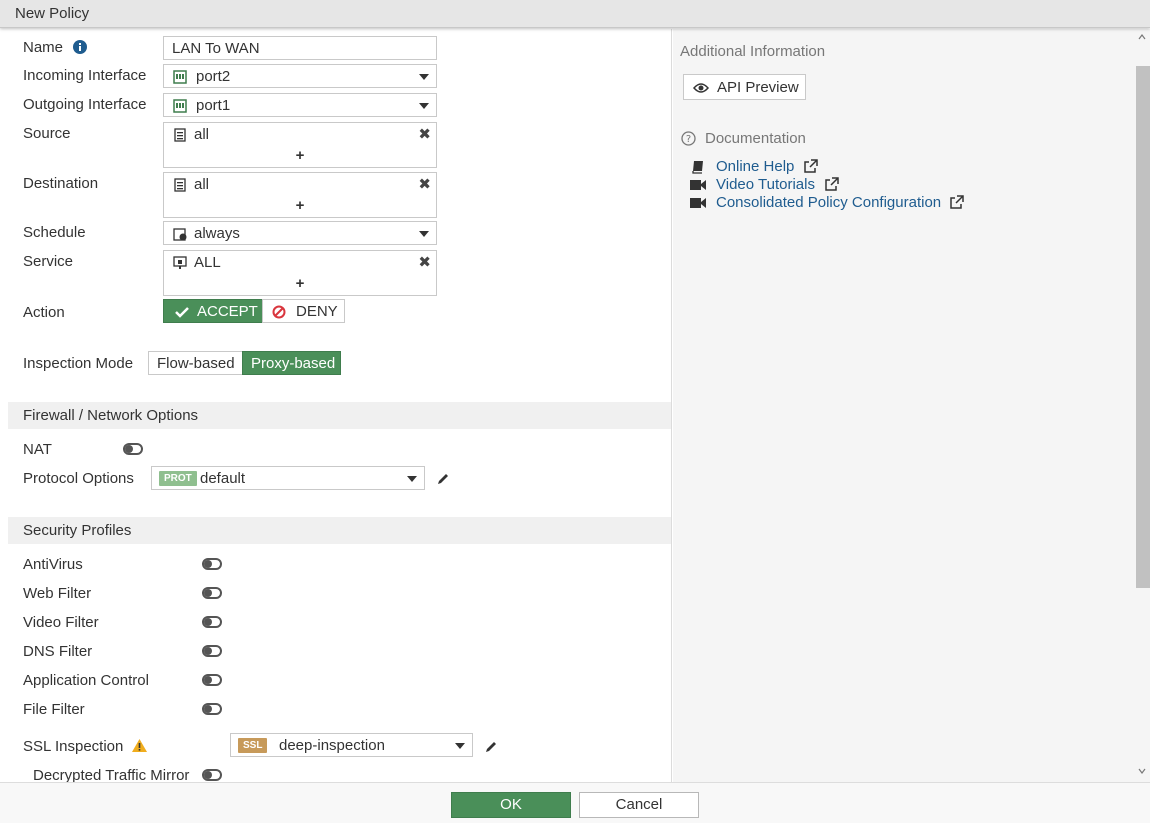 The height and width of the screenshot is (823, 1150). What do you see at coordinates (139, 745) in the screenshot?
I see `warning-icon` at bounding box center [139, 745].